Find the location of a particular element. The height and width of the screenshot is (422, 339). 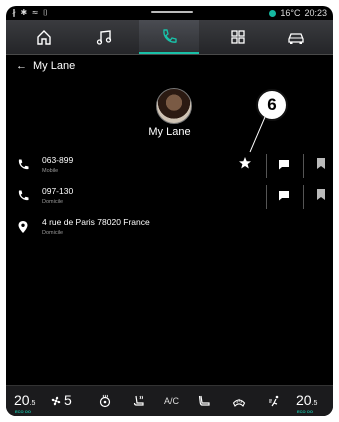

phone-number: 063-899 is located at coordinates (58, 160).